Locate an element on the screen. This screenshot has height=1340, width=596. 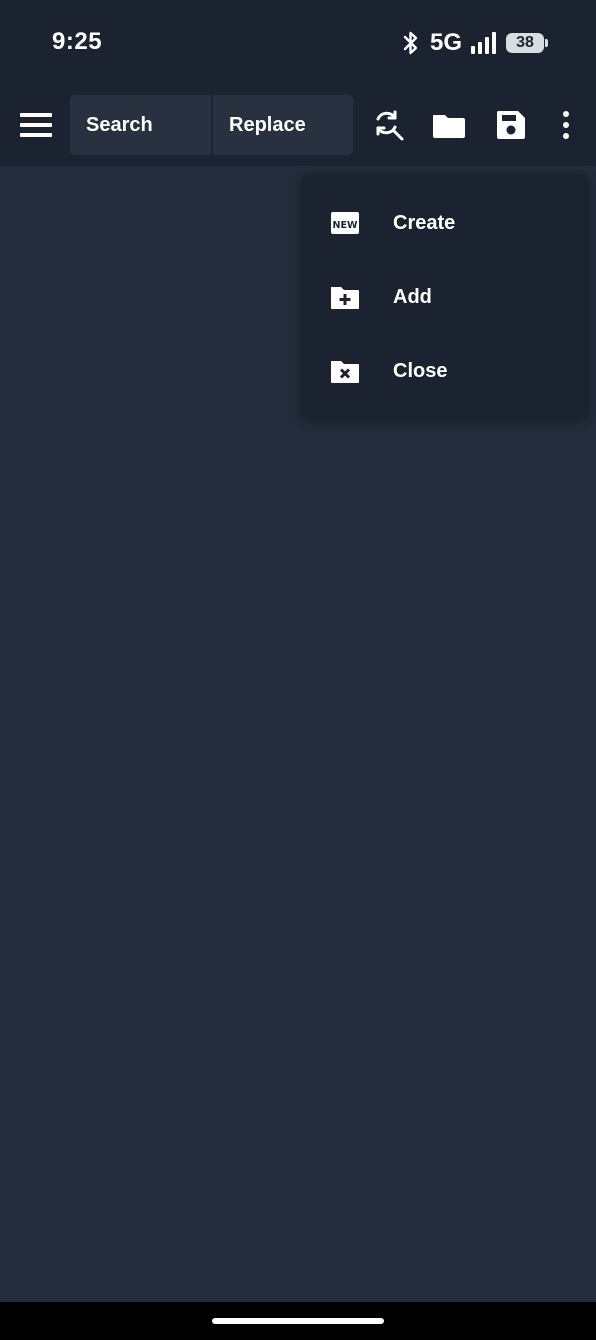
svg-text: NEW is located at coordinates (345, 225).